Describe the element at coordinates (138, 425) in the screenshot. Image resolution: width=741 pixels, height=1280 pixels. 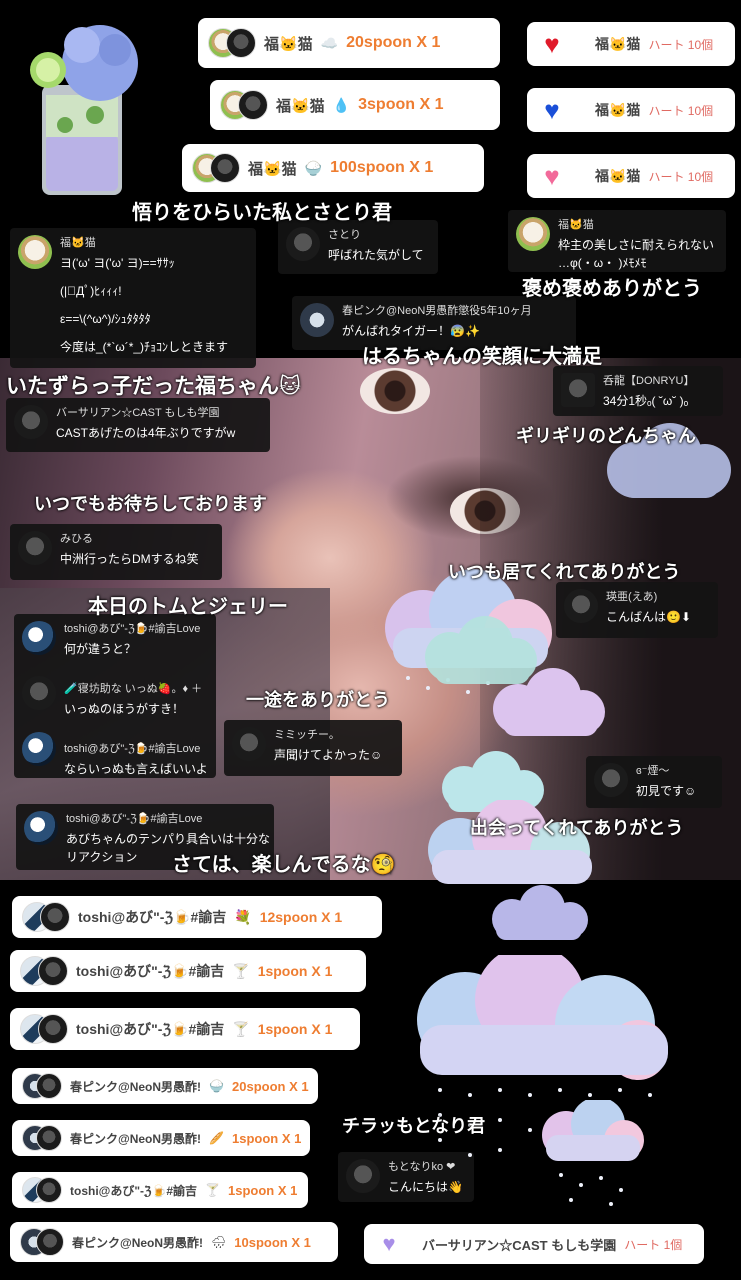
I see `comment-bubble: バーサリアン☆CAST もしも学園 CASTあげたのは4年ぶりですがw` at that location.